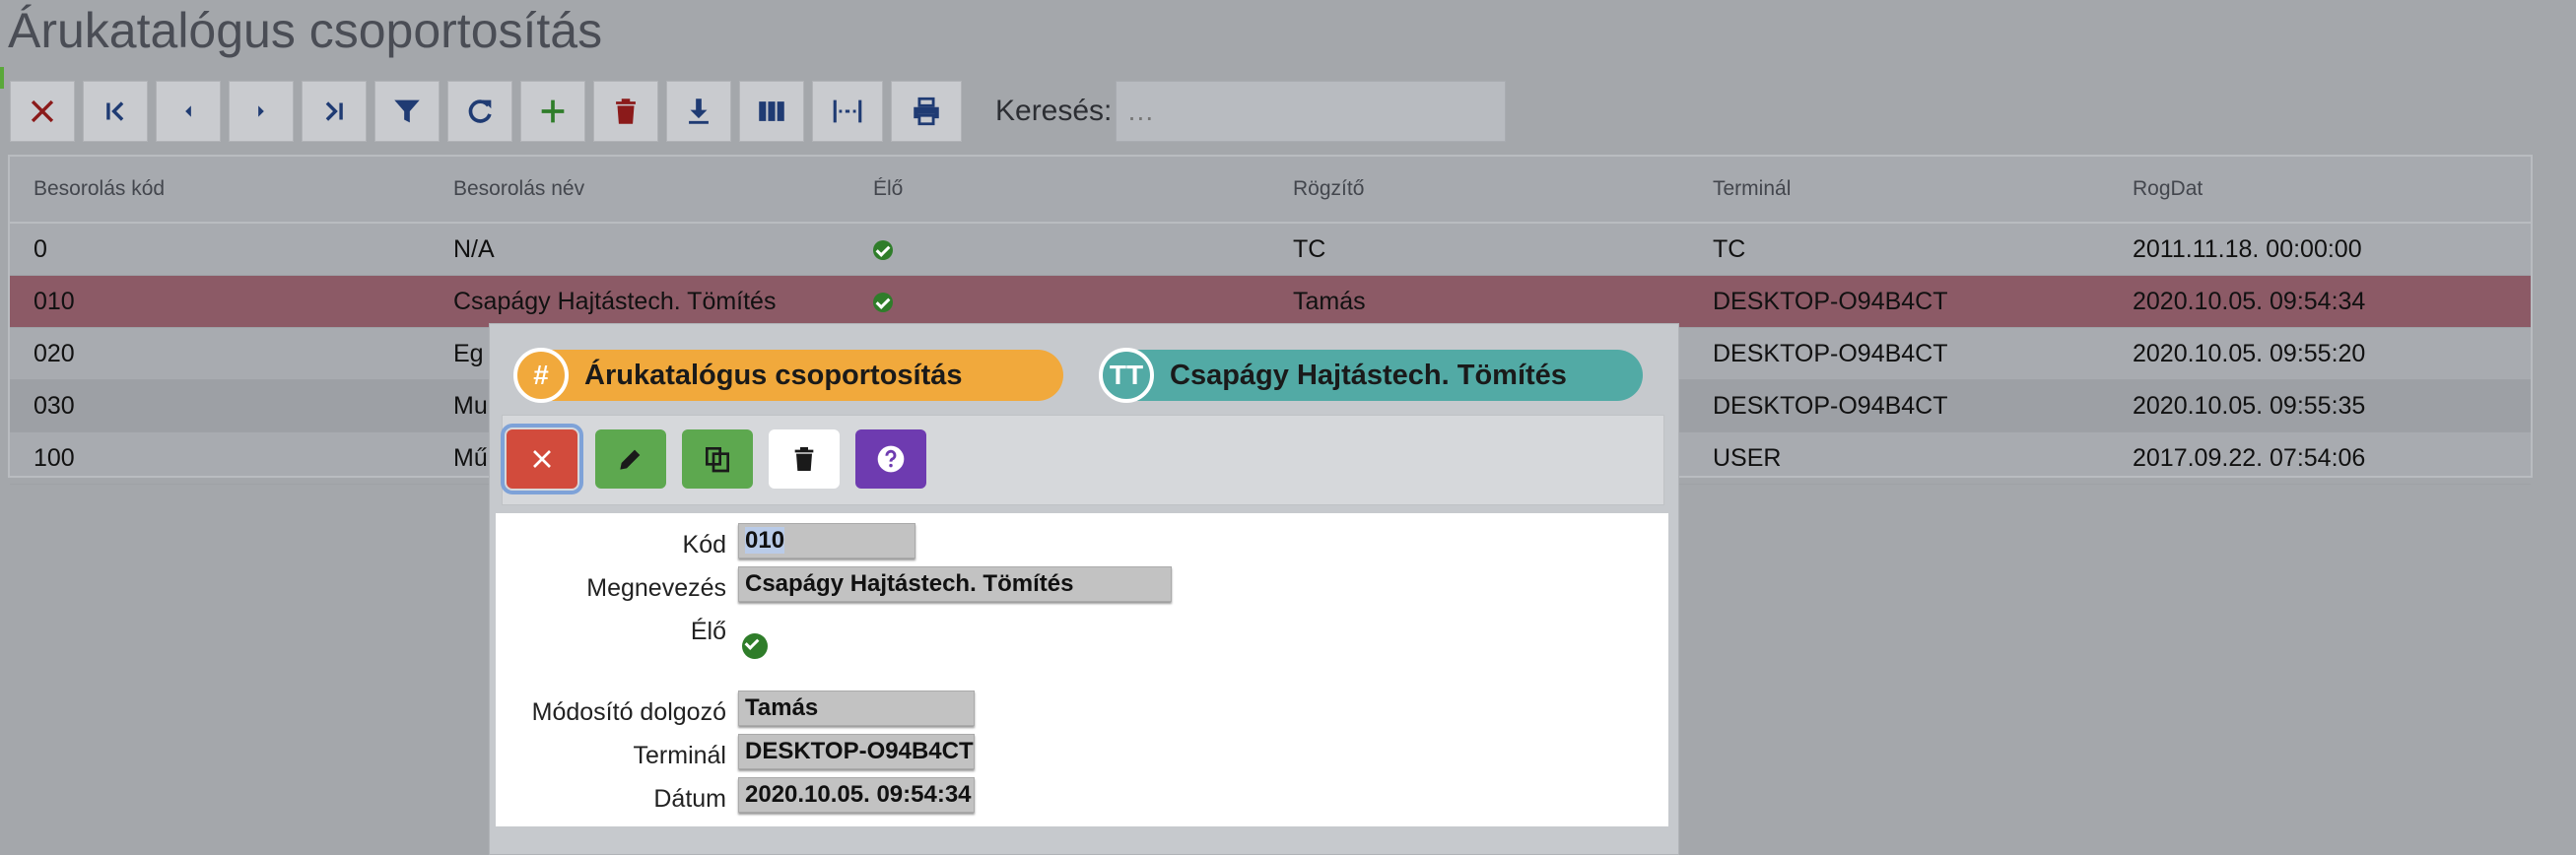 The height and width of the screenshot is (855, 2576). What do you see at coordinates (656, 588) in the screenshot?
I see `megnevezes-label: Megnevezés` at bounding box center [656, 588].